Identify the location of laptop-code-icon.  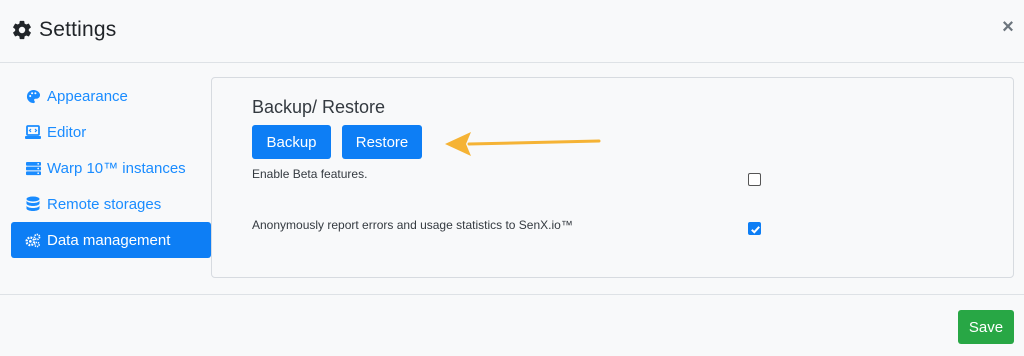
(33, 132).